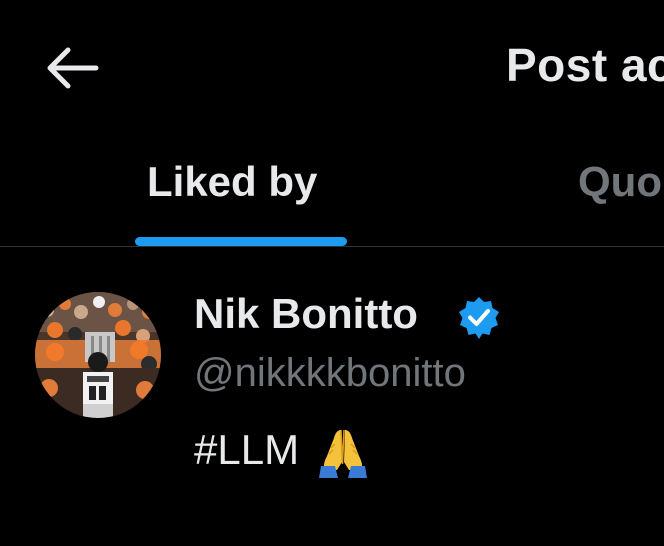  What do you see at coordinates (620, 181) in the screenshot?
I see `tab-quotes-label: Quo` at bounding box center [620, 181].